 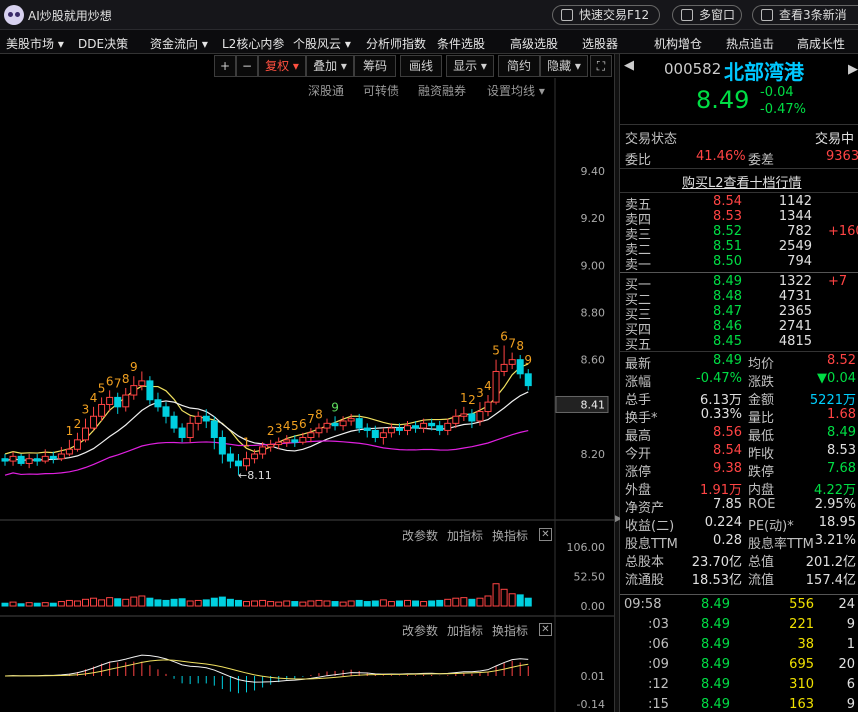 I want to click on macd-change-indicator-link: 换指标, so click(x=510, y=630).